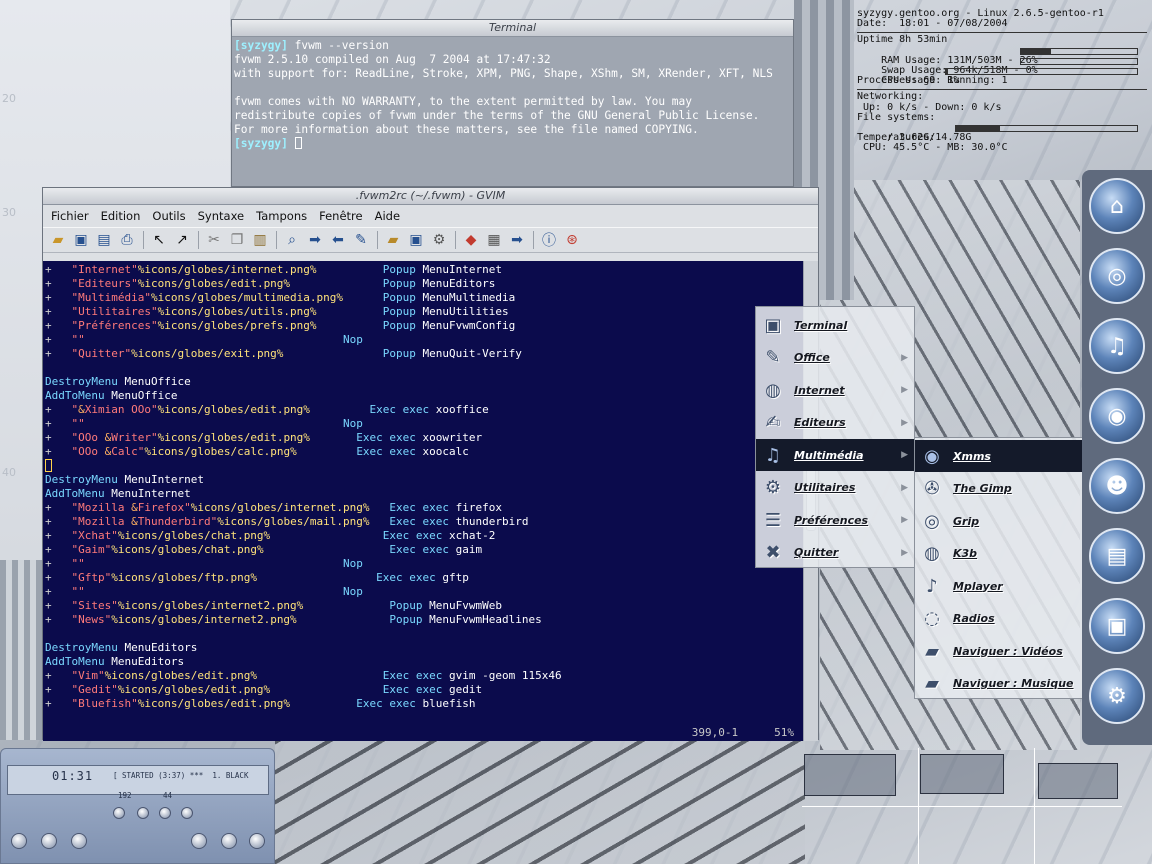 This screenshot has height=864, width=1152. I want to click on code-token: "Sites", so click(94, 605).